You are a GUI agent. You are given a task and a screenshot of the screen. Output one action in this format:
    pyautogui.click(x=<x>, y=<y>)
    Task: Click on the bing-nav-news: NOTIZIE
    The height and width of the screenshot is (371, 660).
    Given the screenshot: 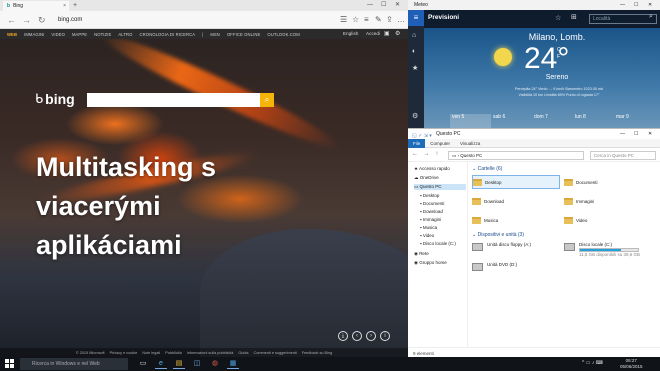 What is the action you would take?
    pyautogui.click(x=102, y=34)
    